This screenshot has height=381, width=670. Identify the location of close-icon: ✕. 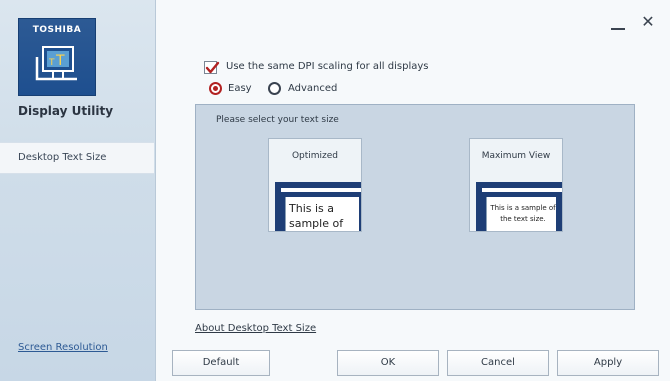
(648, 22).